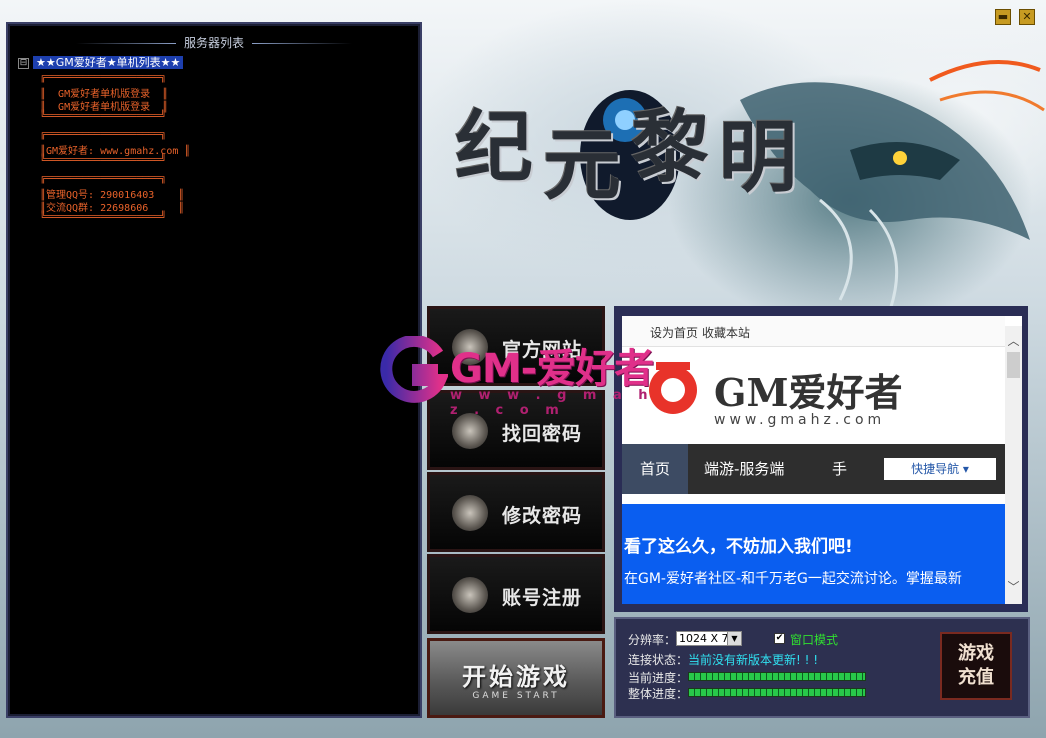 The height and width of the screenshot is (738, 1046). I want to click on resolution-value: 1024 X 7, so click(704, 638).